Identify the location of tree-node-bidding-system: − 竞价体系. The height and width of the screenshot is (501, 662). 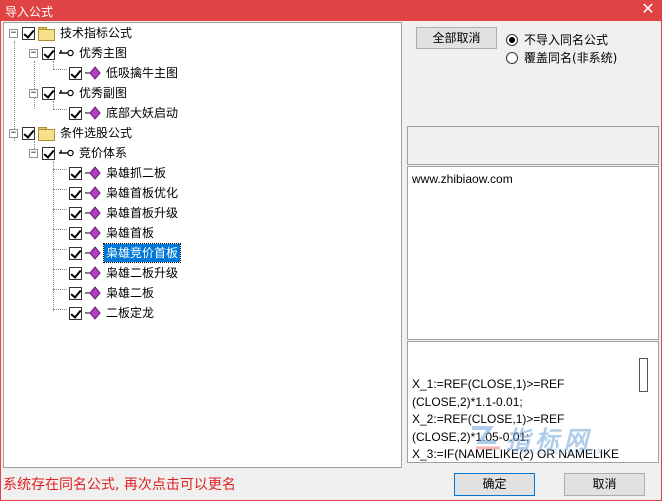
(79, 153).